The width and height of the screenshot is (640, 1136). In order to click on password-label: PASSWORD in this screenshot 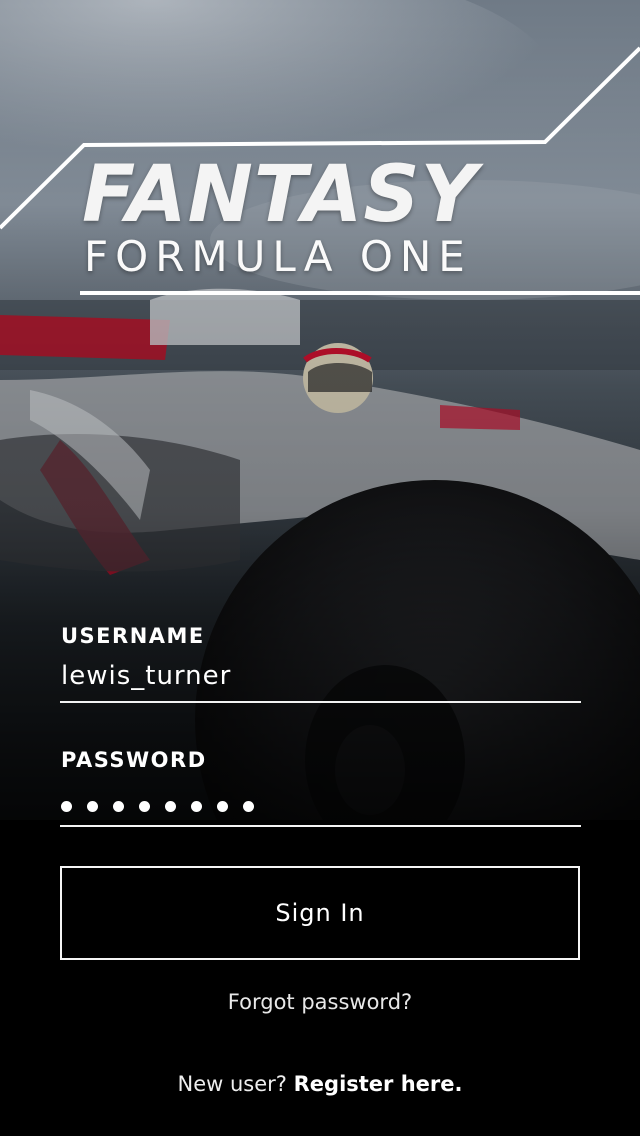, I will do `click(134, 760)`.